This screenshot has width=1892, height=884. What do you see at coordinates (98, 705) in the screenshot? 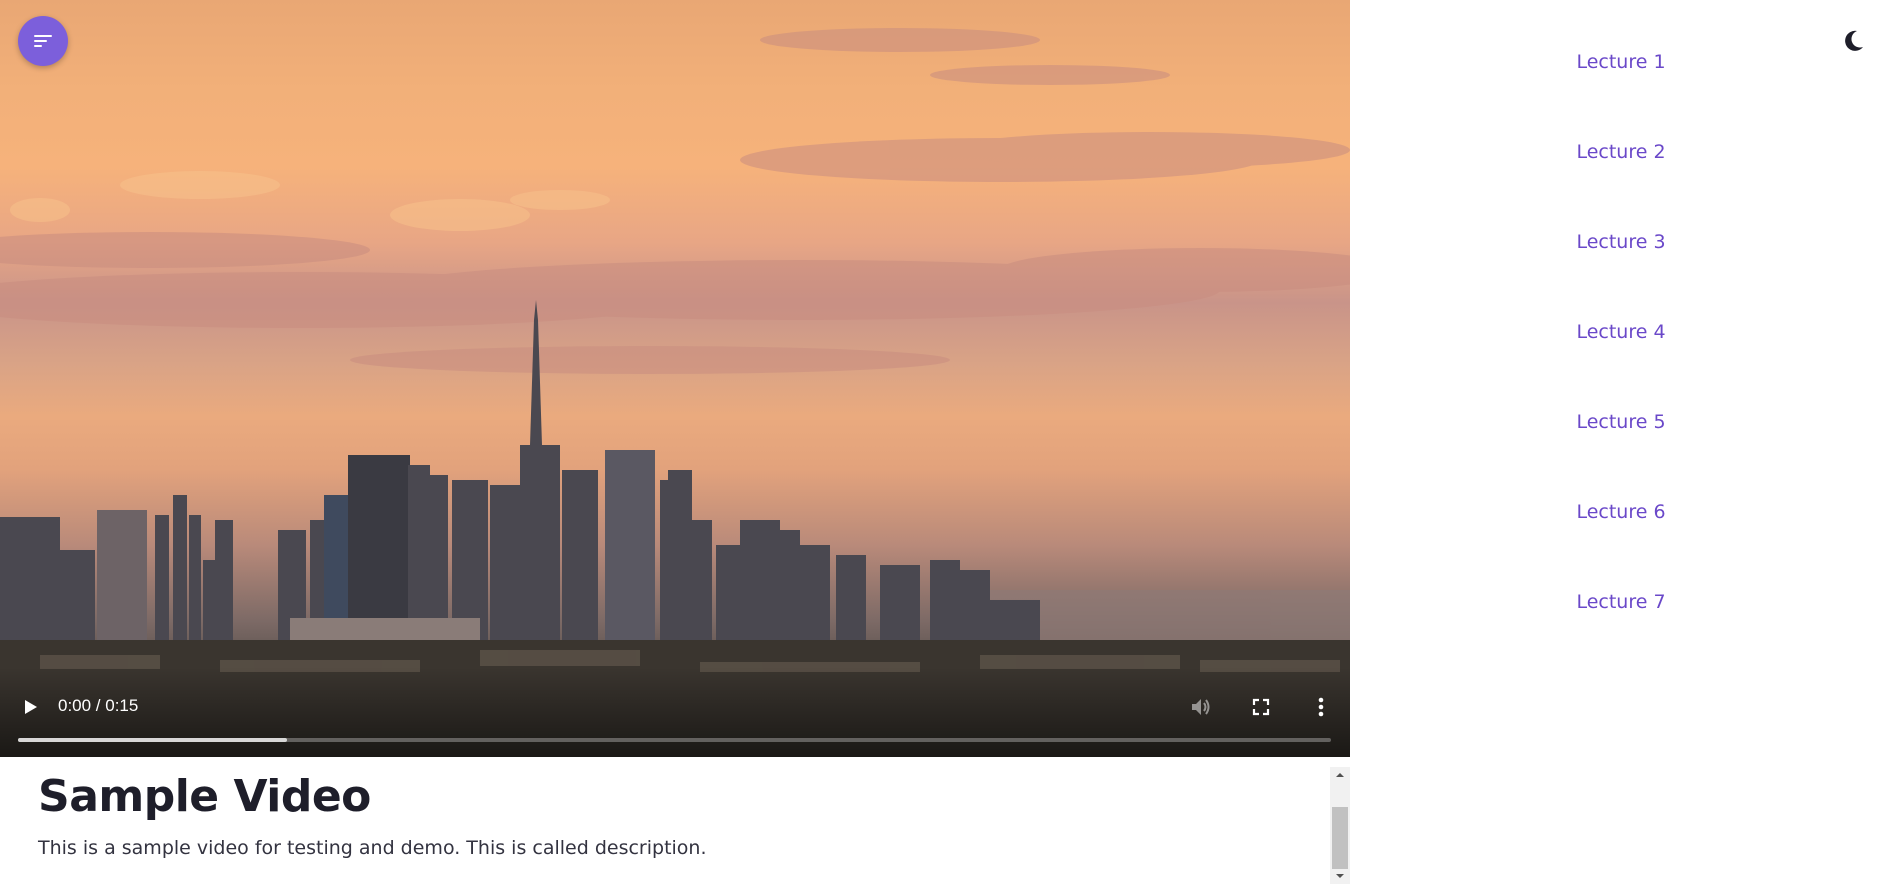
I see `time-display: 0:00 / 0:15` at bounding box center [98, 705].